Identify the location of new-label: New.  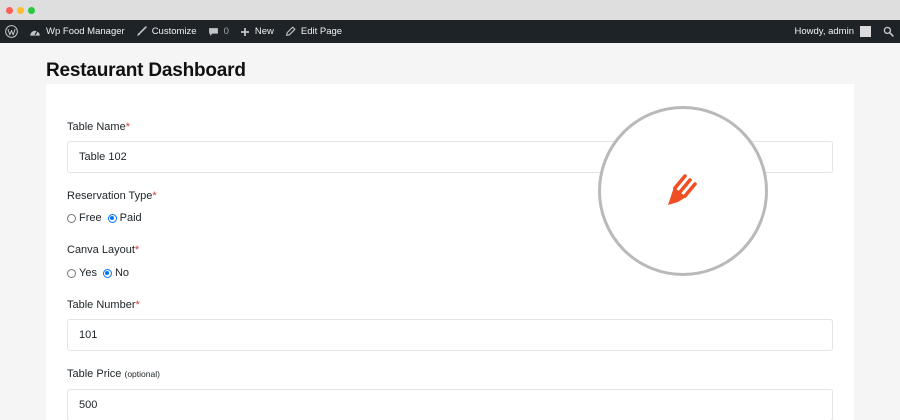
(264, 31).